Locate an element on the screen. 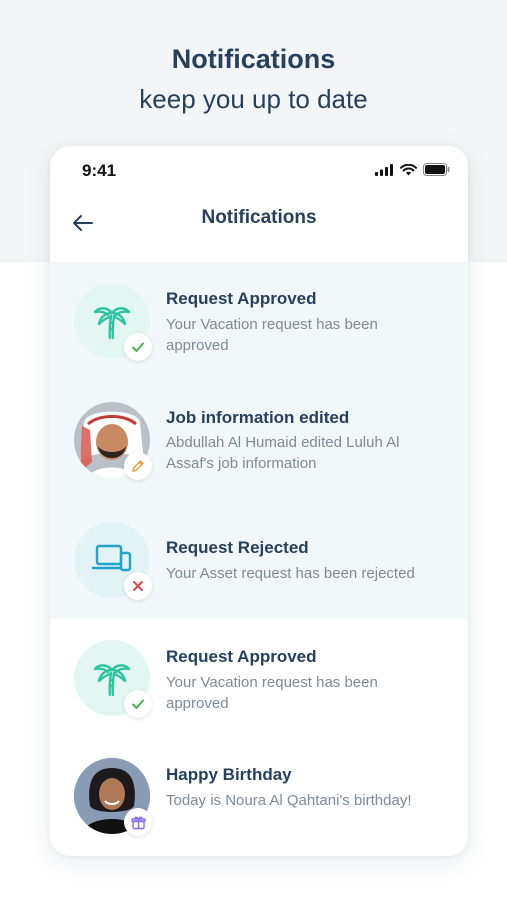  notification-body: Today is Noura Al Qahtani's birthday! is located at coordinates (289, 800).